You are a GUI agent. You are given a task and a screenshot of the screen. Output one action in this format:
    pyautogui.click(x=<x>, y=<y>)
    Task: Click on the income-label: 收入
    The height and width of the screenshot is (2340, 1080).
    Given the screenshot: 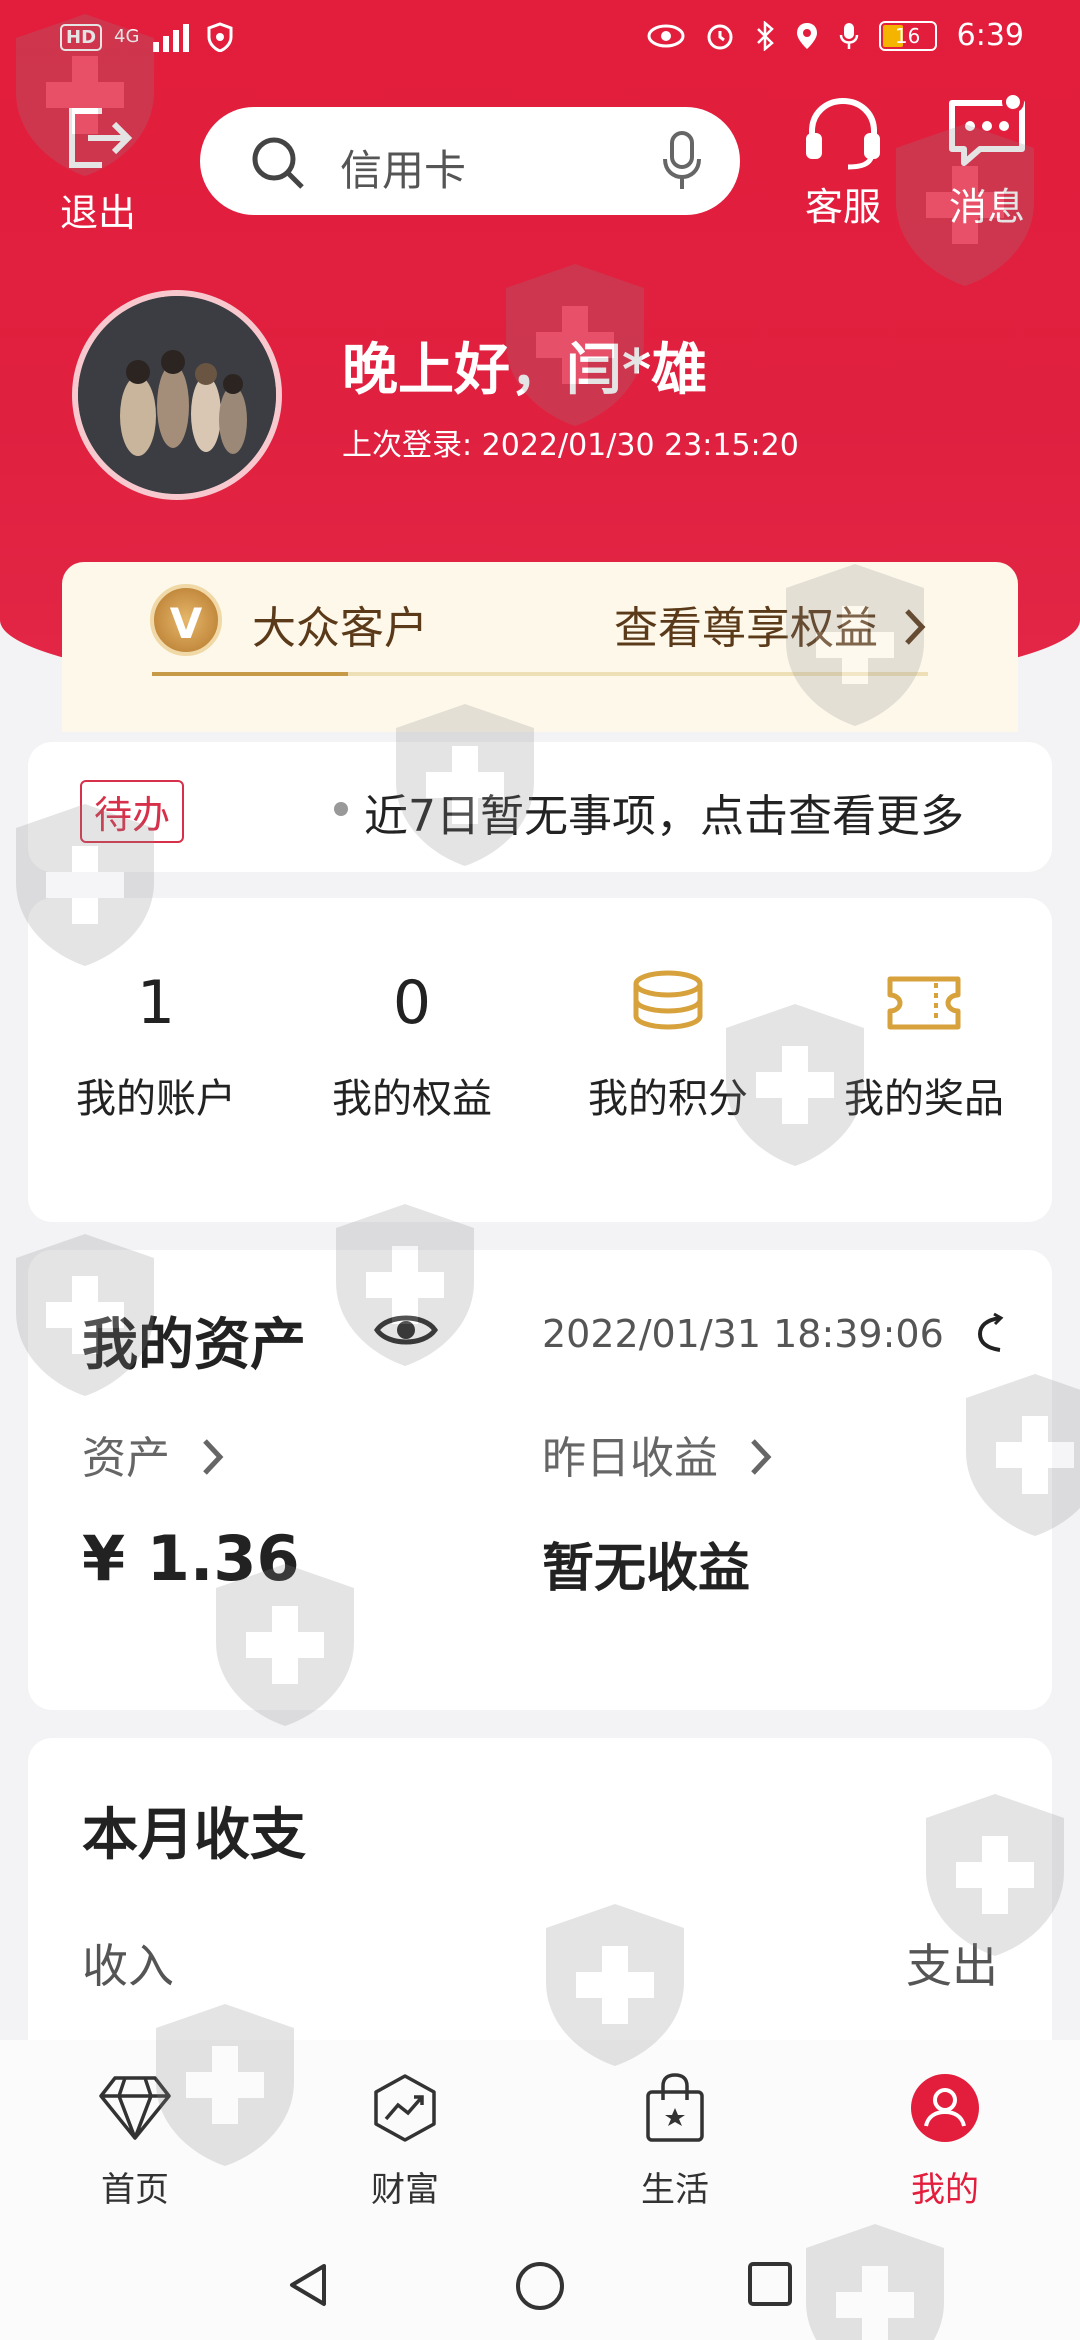 What is the action you would take?
    pyautogui.click(x=128, y=1966)
    